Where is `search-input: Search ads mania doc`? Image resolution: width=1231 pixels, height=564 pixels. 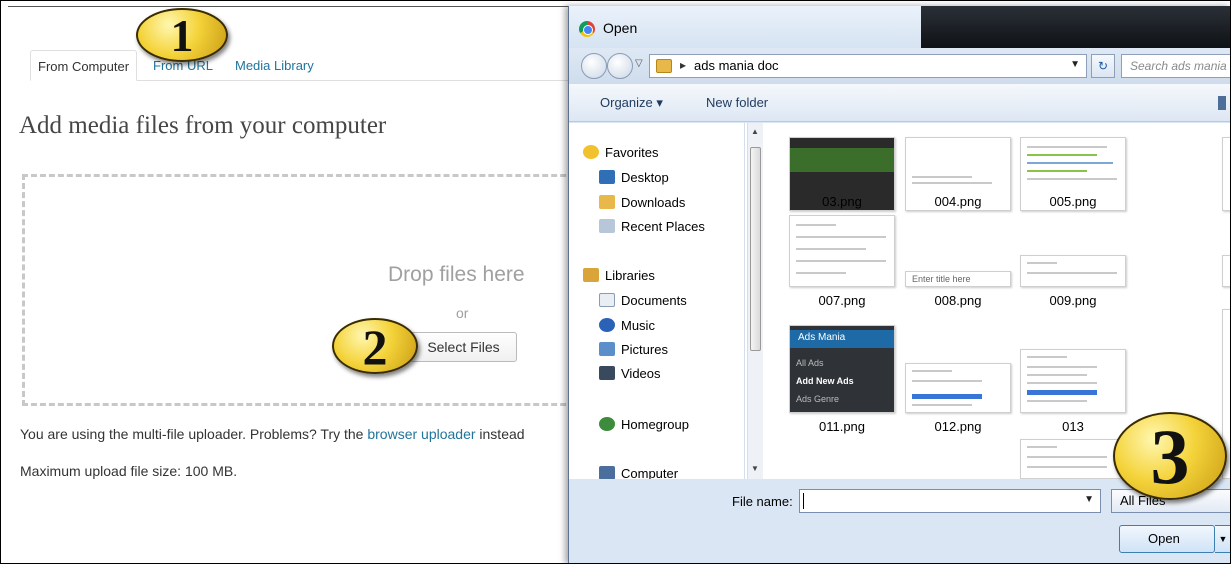 search-input: Search ads mania doc is located at coordinates (1176, 66).